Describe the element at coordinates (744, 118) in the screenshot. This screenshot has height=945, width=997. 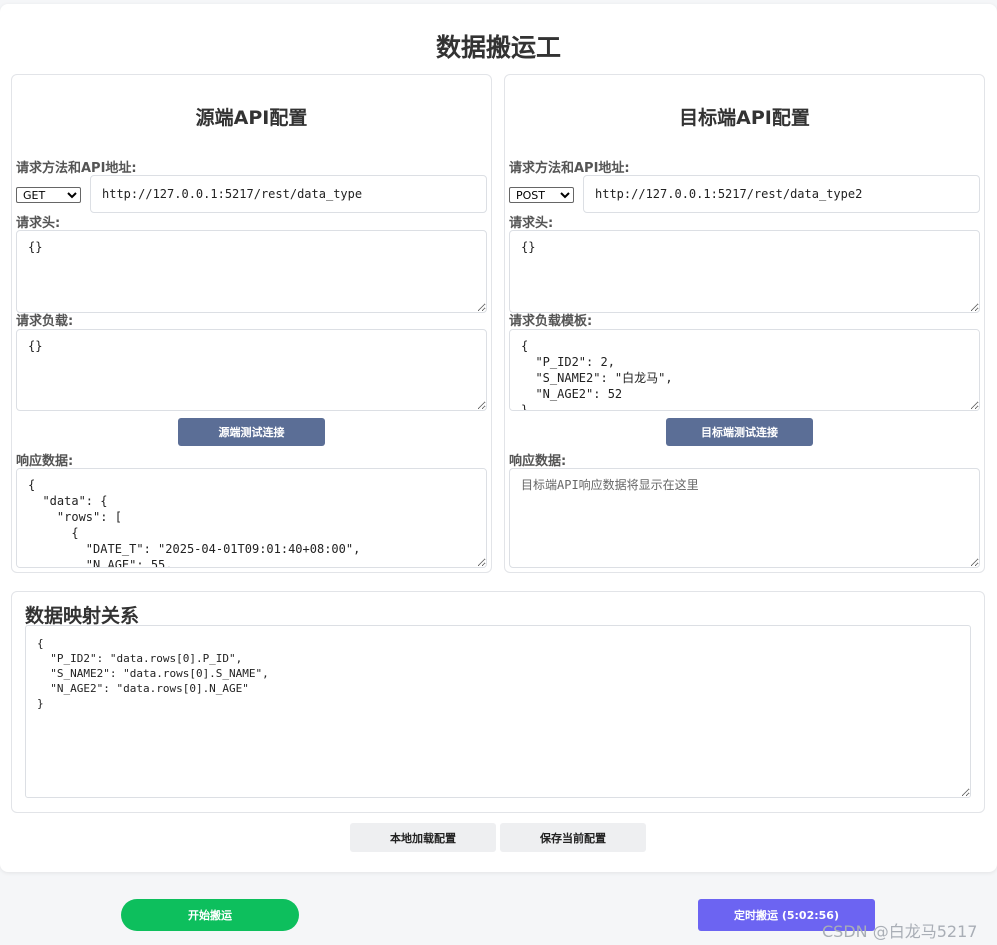
I see `target-panel-title: 目标端API配置` at that location.